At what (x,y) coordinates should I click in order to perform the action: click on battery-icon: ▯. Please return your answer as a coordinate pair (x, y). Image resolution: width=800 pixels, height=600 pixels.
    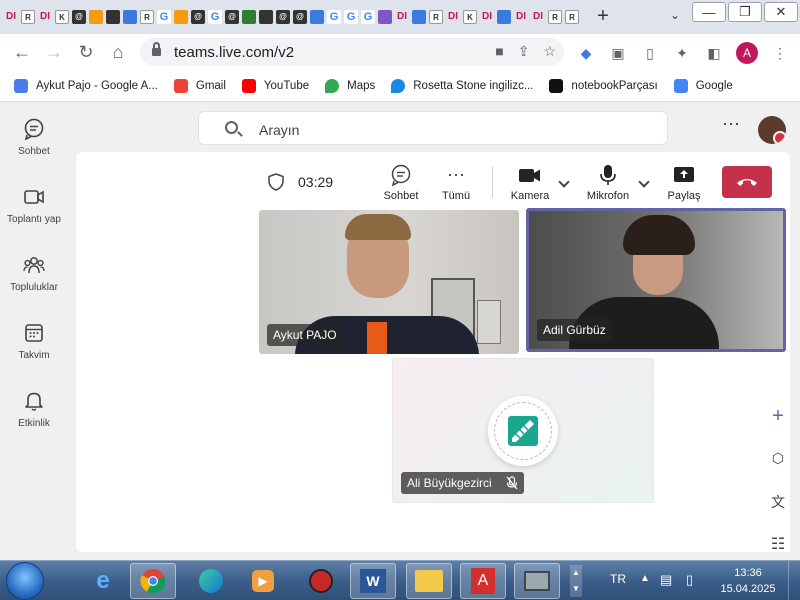
    Looking at the image, I should click on (689, 580).